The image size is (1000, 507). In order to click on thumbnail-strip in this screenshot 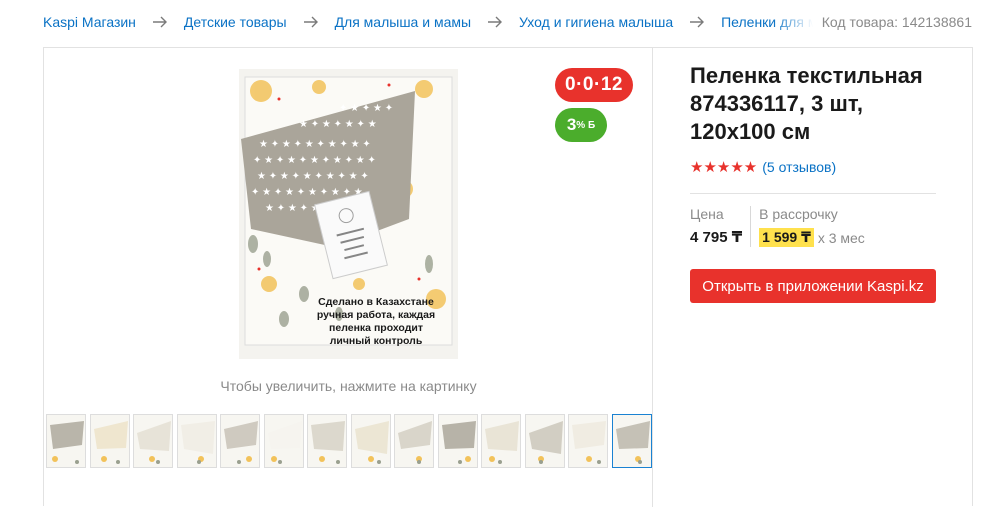, I will do `click(350, 441)`.